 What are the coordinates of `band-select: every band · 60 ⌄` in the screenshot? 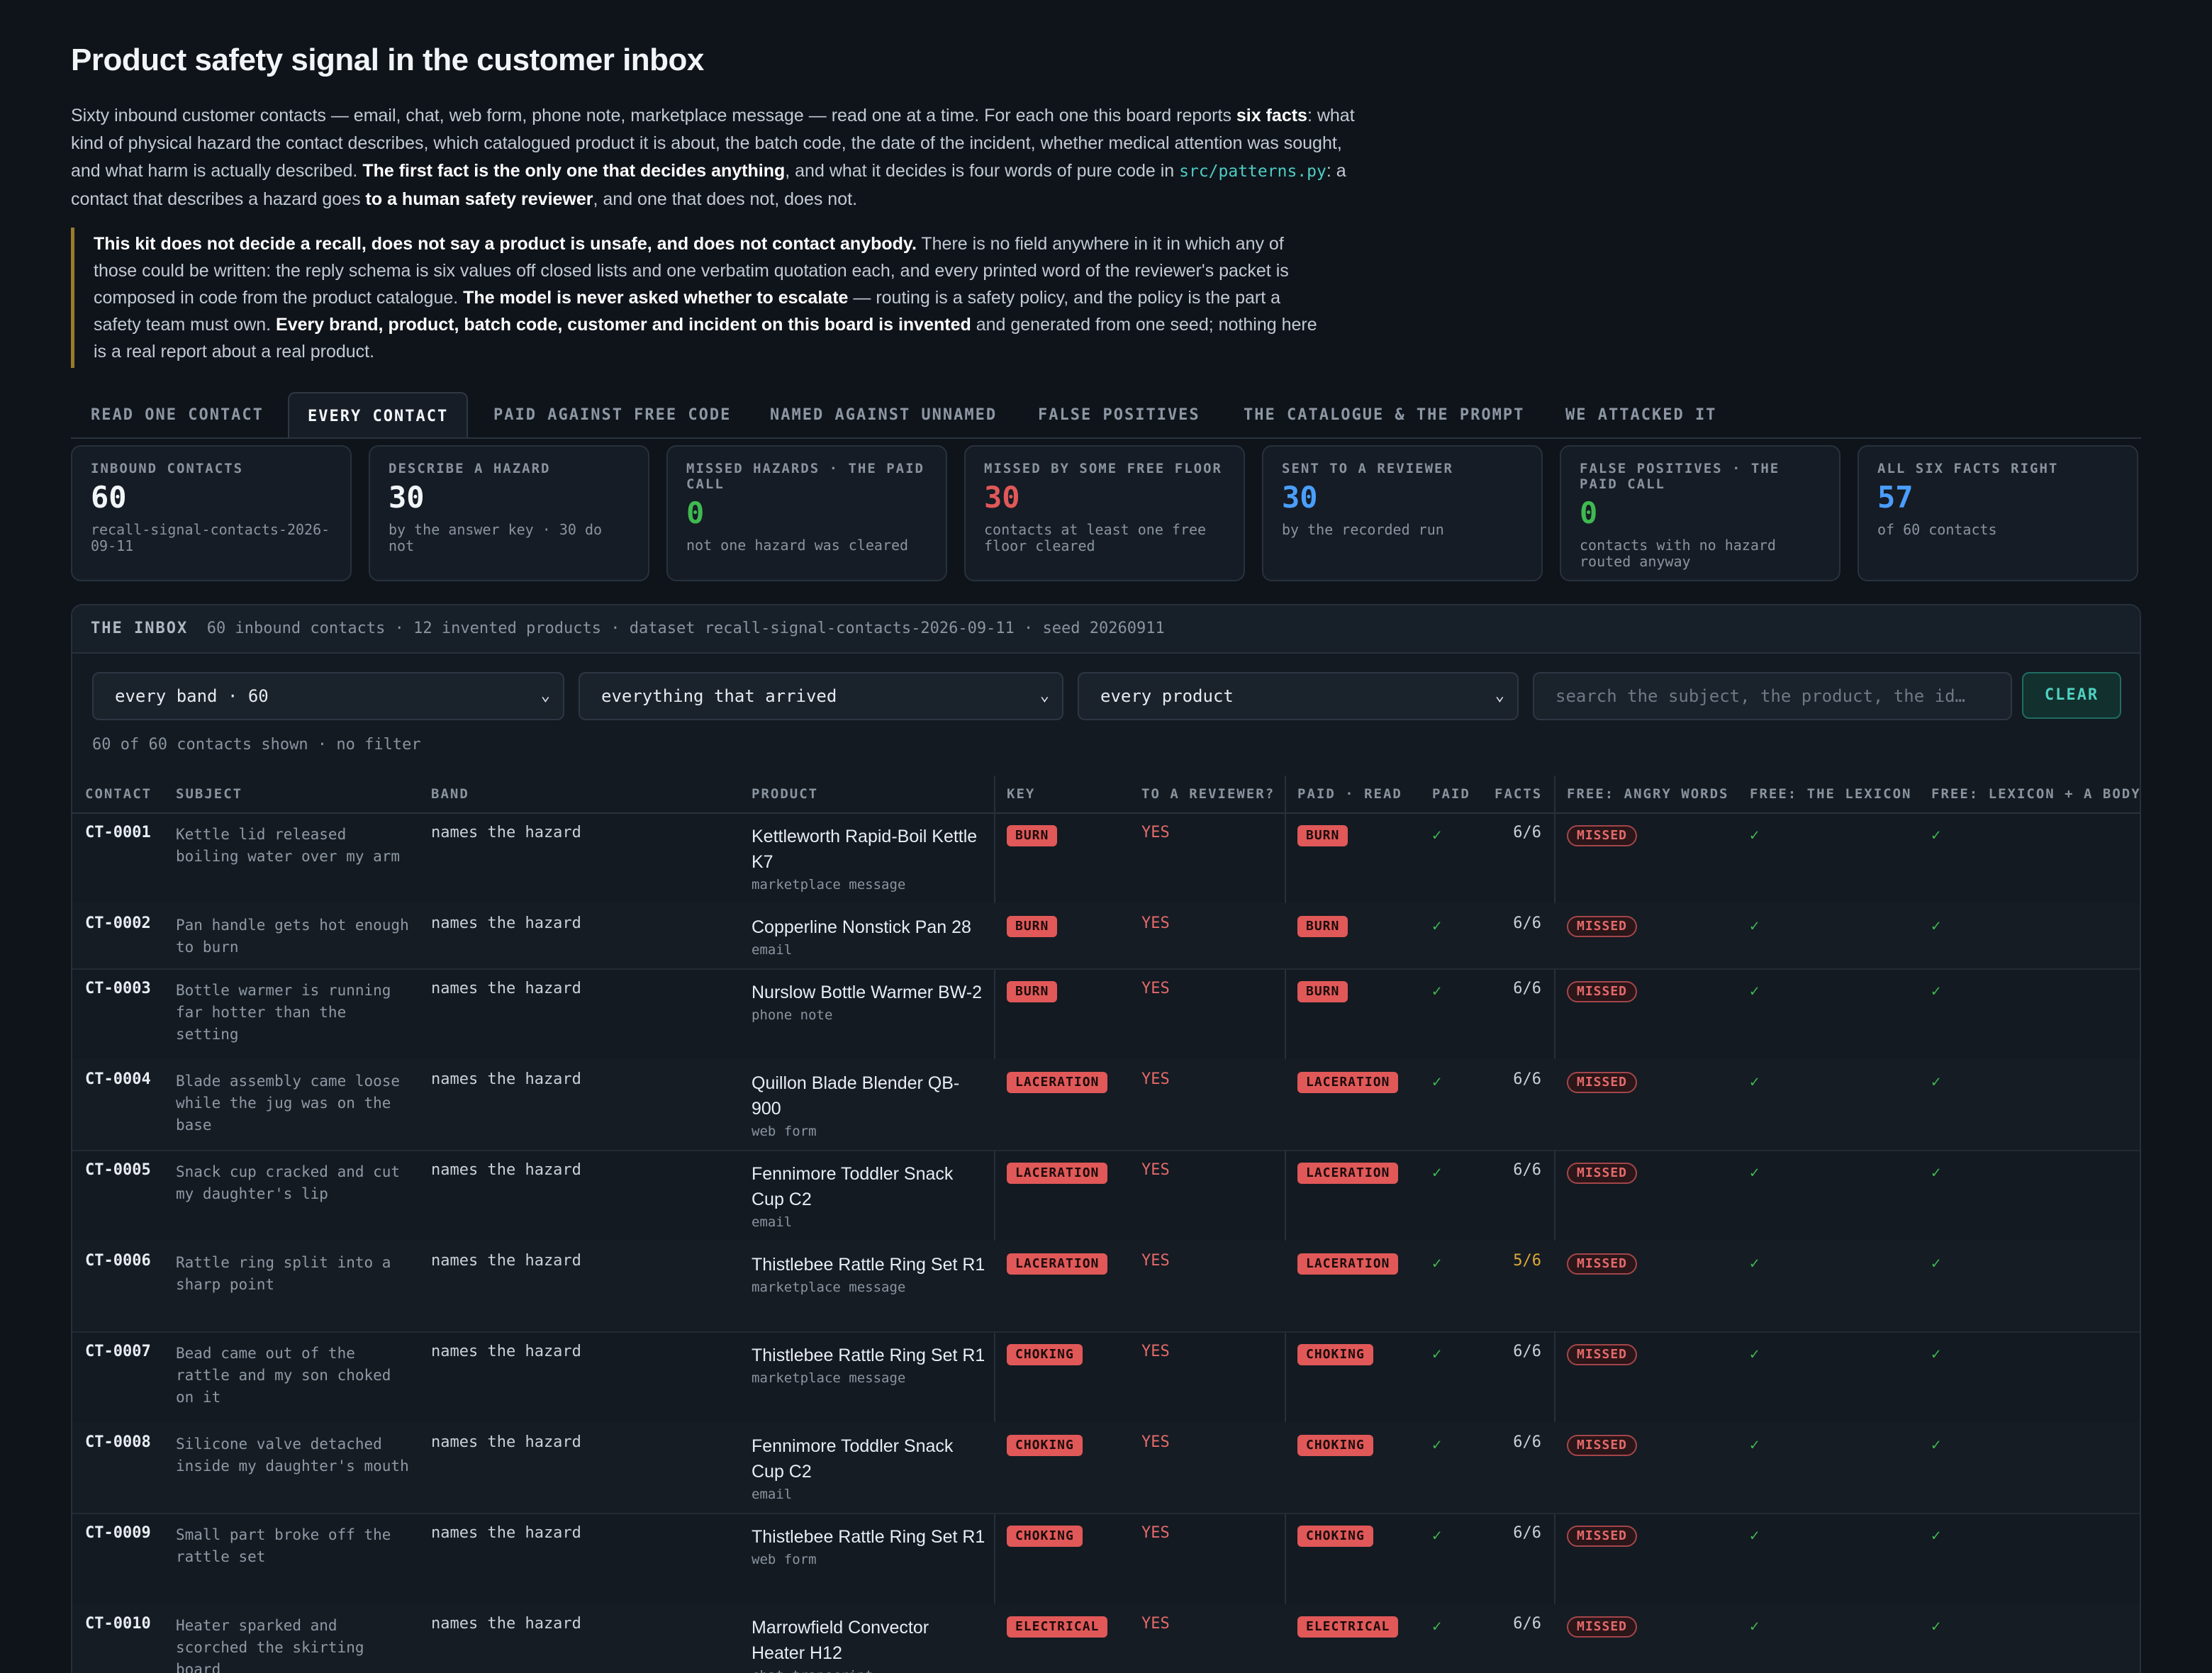 It's located at (328, 696).